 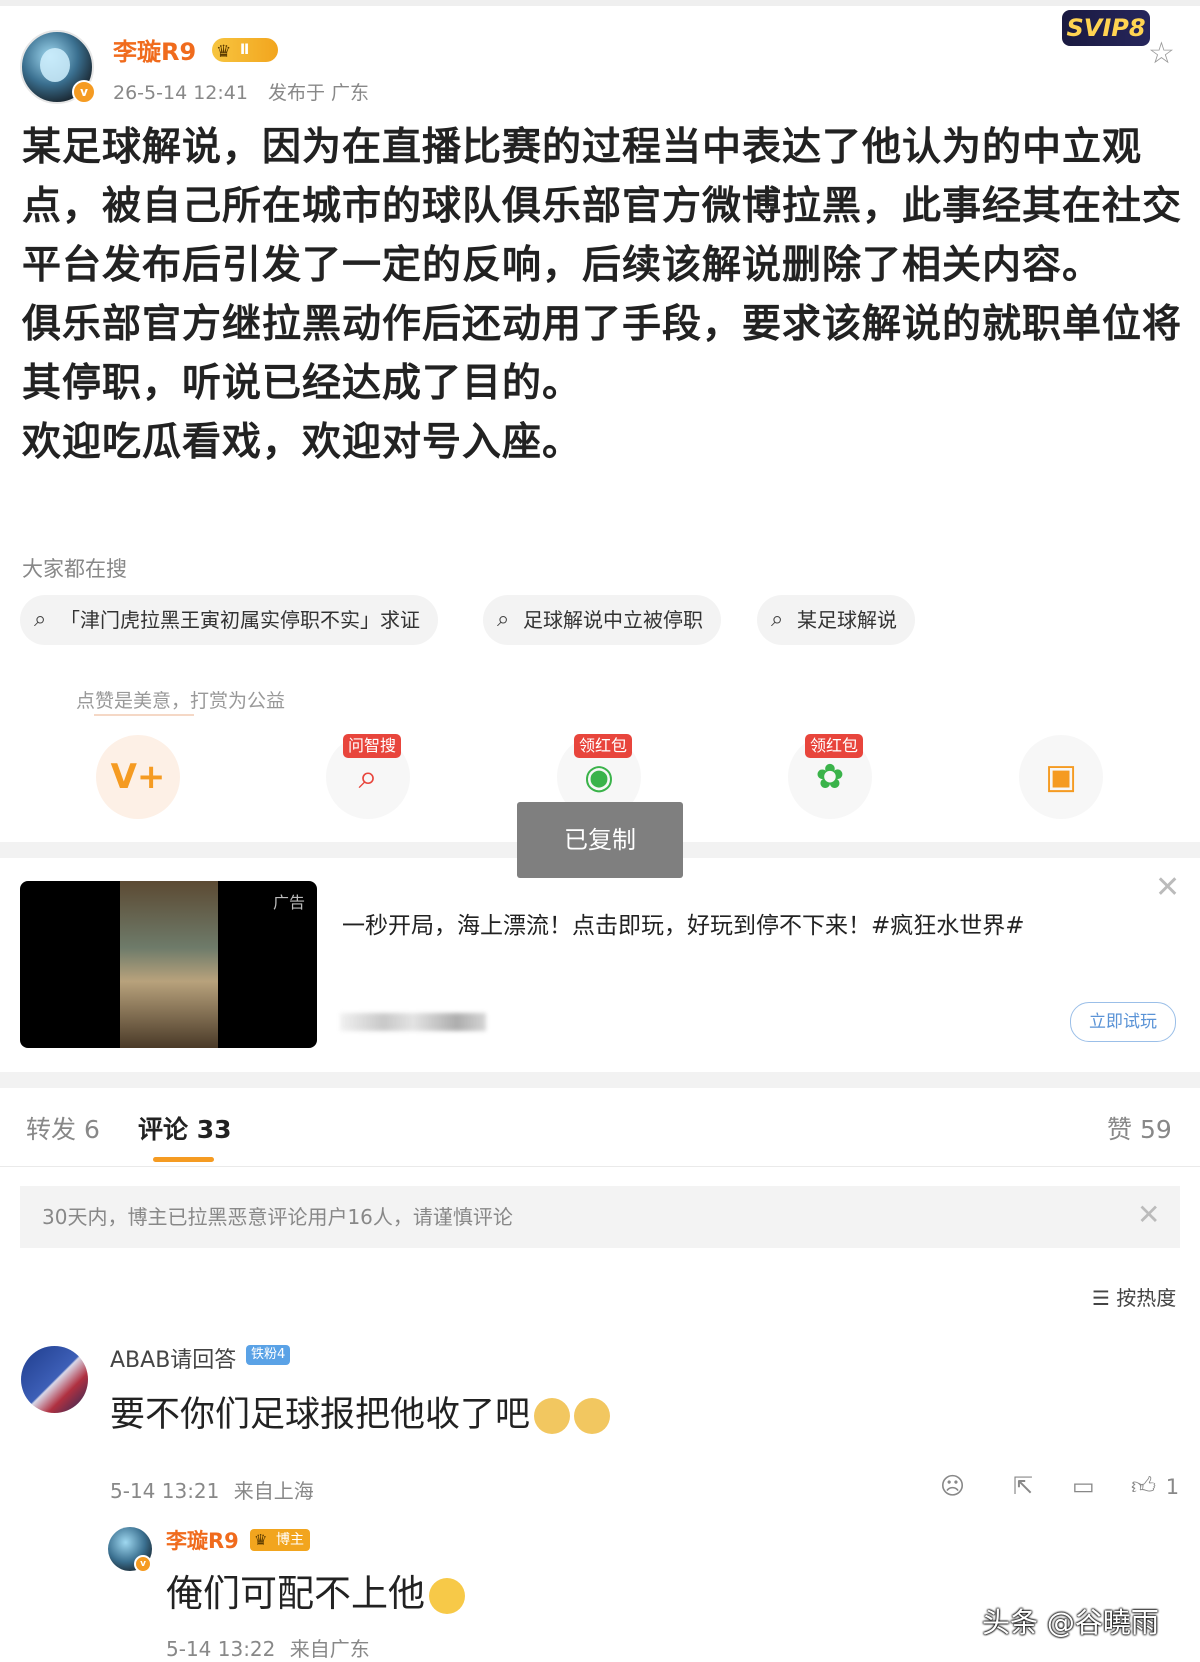 What do you see at coordinates (600, 3) in the screenshot?
I see `top-strip` at bounding box center [600, 3].